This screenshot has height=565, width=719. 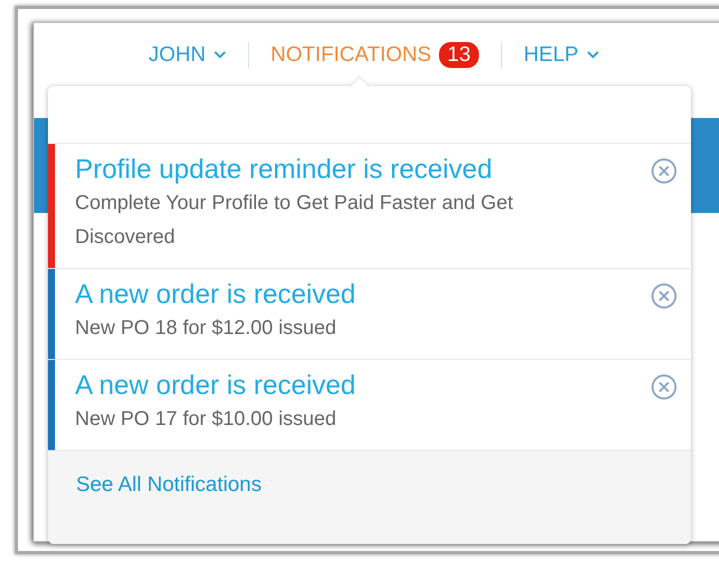 I want to click on notification-message: New PO 17 for $10.00 issued, so click(x=206, y=419).